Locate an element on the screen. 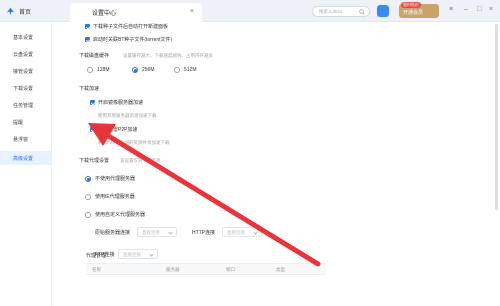  no-proxy-radio is located at coordinates (88, 179).